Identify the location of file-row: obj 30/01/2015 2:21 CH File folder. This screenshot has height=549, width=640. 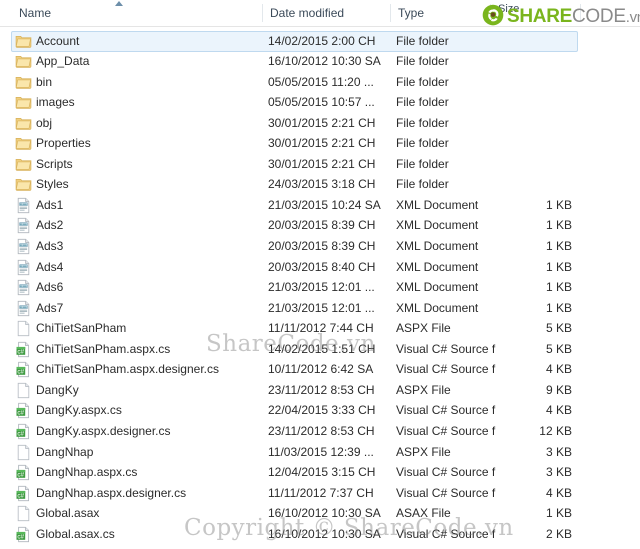
(320, 123).